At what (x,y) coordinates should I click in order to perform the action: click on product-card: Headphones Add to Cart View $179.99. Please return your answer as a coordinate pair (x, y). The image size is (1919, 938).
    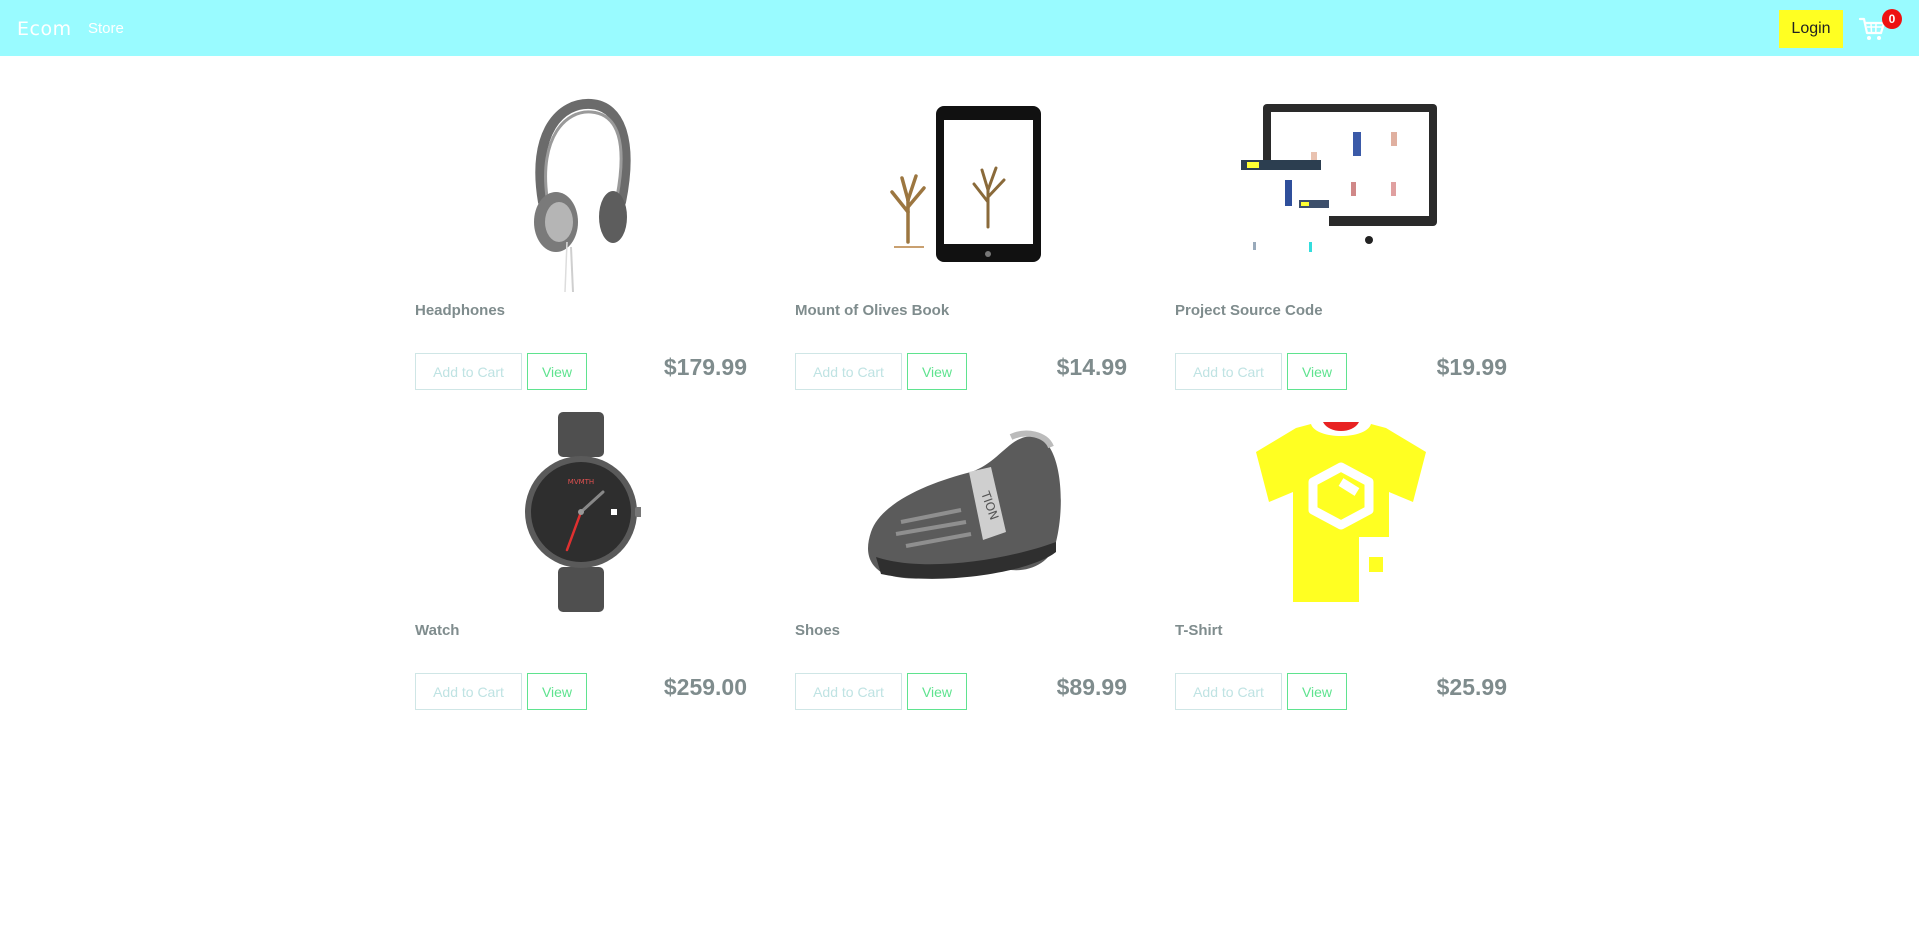
    Looking at the image, I should click on (581, 252).